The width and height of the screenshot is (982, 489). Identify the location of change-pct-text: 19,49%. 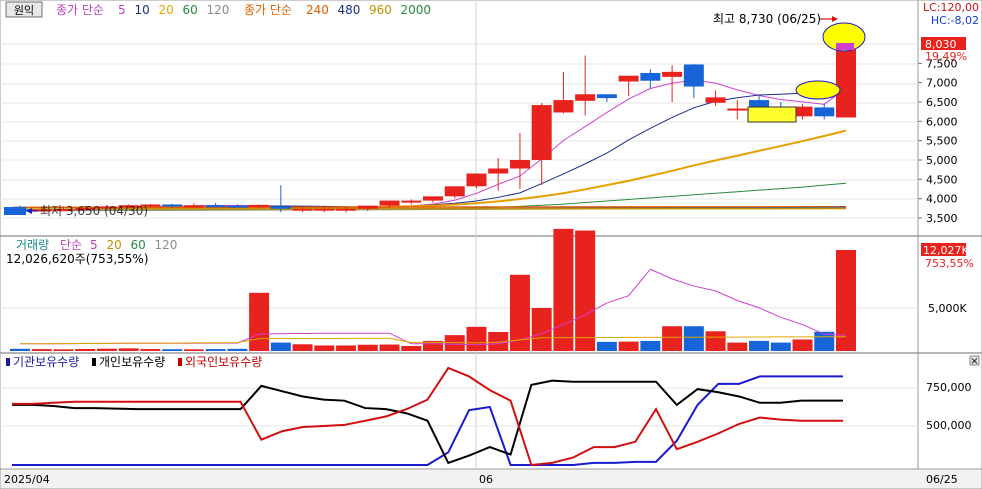
(946, 56).